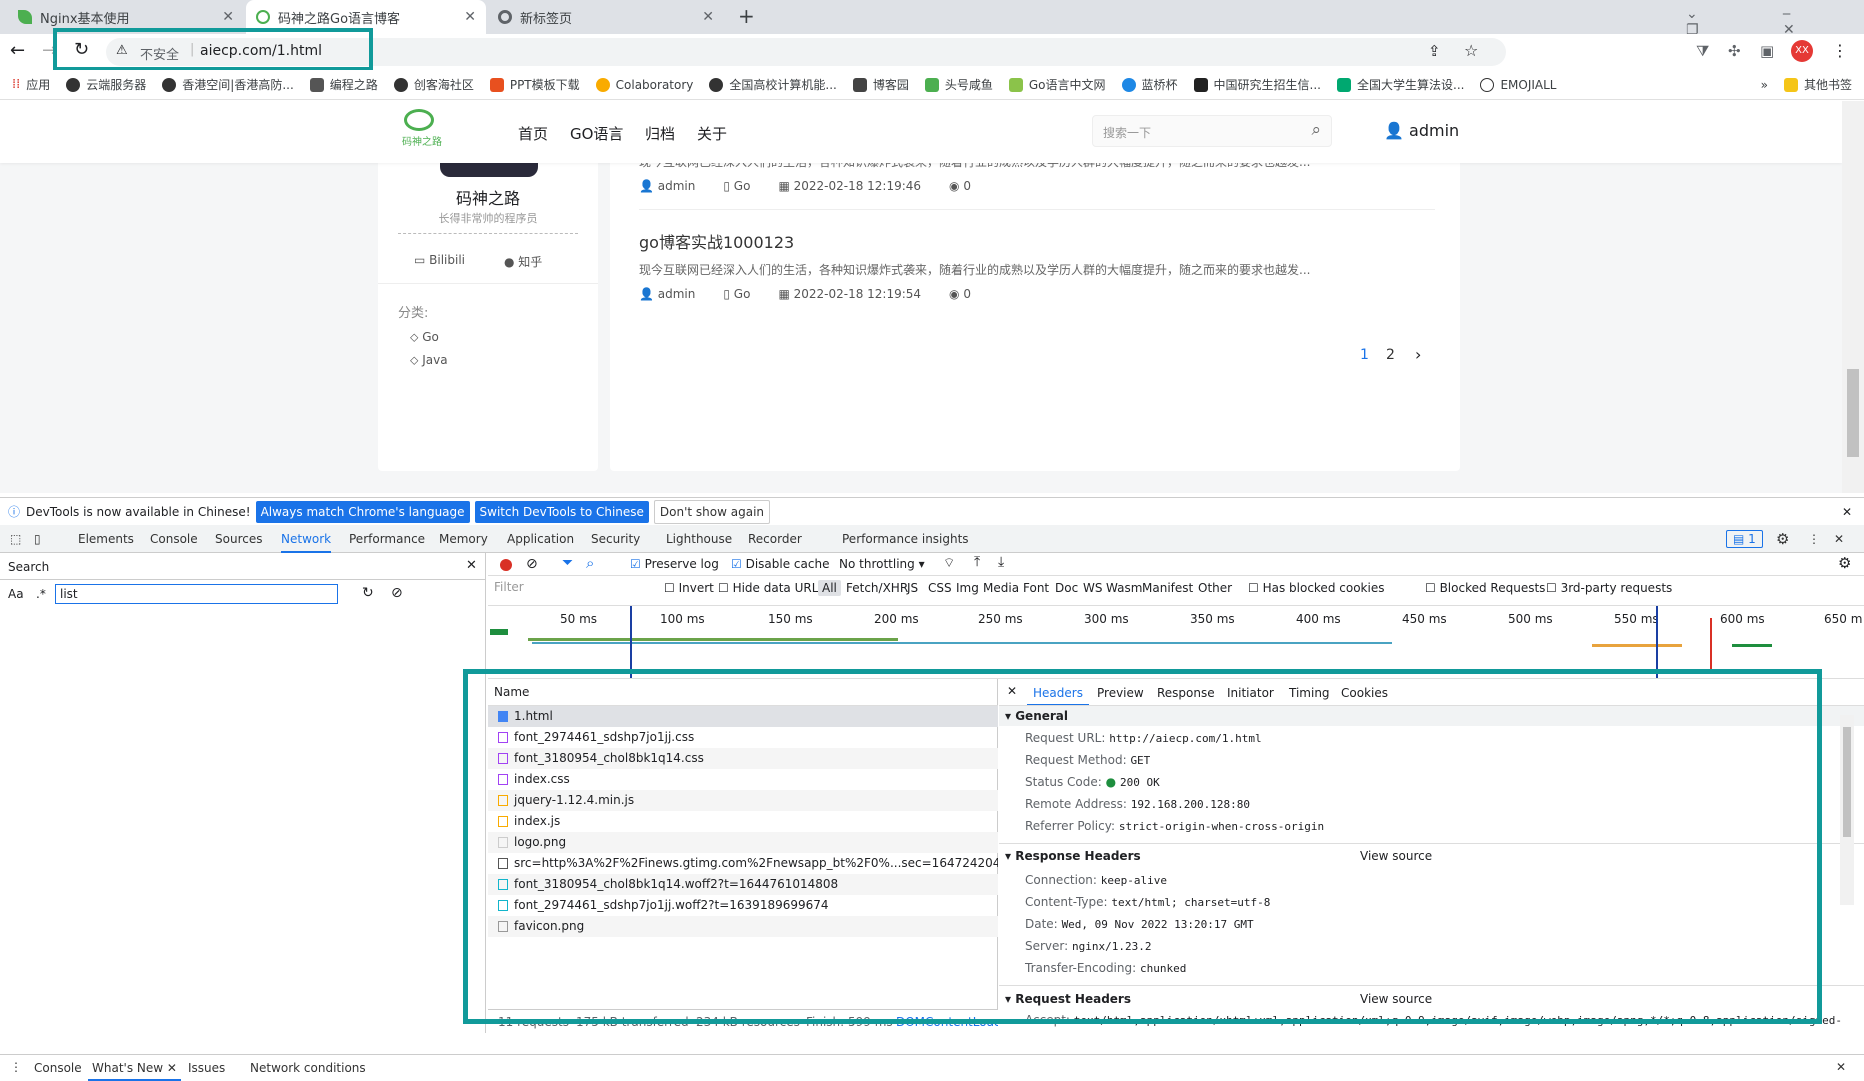  Describe the element at coordinates (1167, 588) in the screenshot. I see `type-filter-manifest: Manifest` at that location.